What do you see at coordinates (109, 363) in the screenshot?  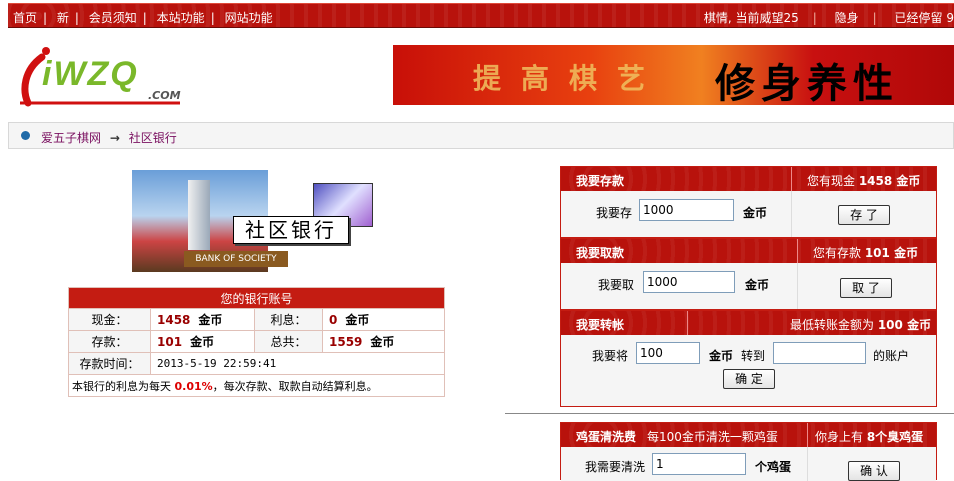 I see `deposit-time-label: 存款时间：` at bounding box center [109, 363].